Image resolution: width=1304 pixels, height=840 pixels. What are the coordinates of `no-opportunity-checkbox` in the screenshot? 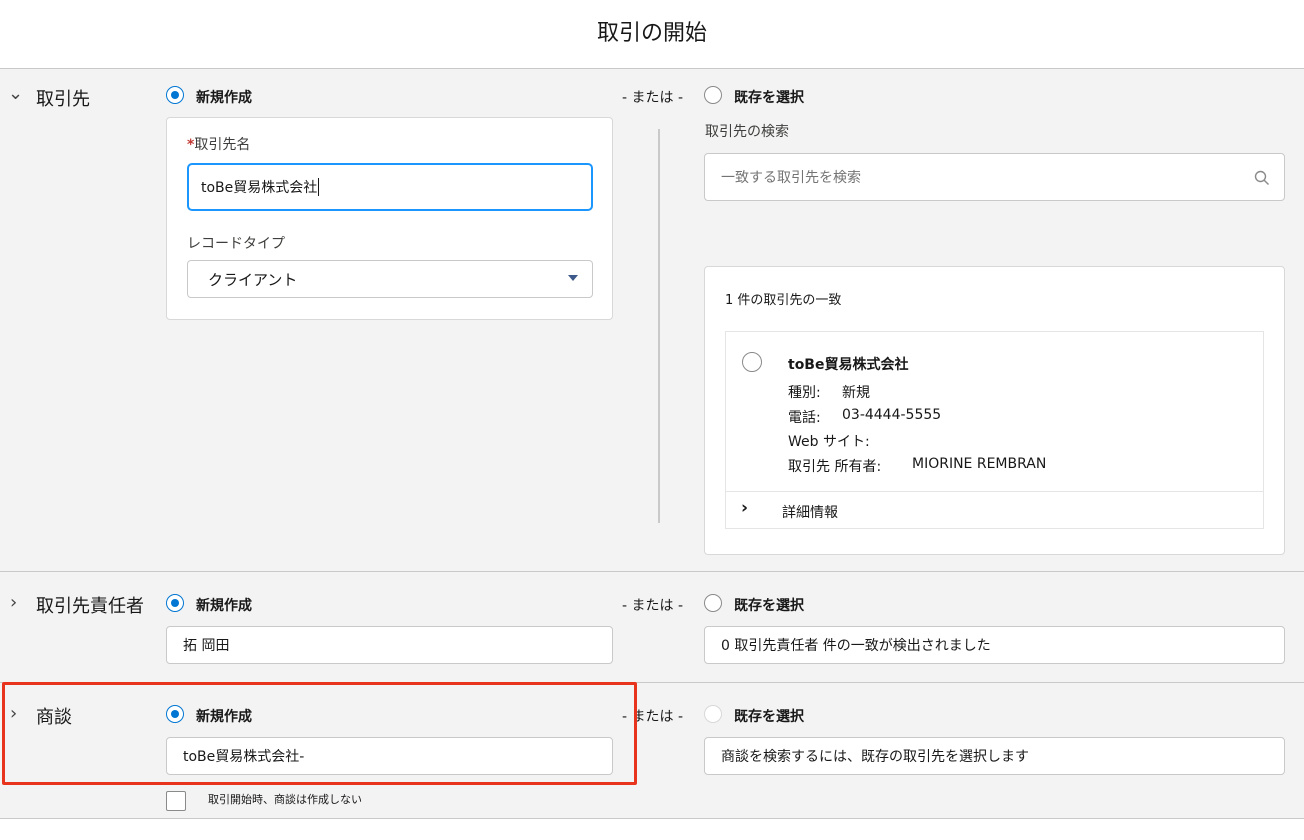 It's located at (176, 801).